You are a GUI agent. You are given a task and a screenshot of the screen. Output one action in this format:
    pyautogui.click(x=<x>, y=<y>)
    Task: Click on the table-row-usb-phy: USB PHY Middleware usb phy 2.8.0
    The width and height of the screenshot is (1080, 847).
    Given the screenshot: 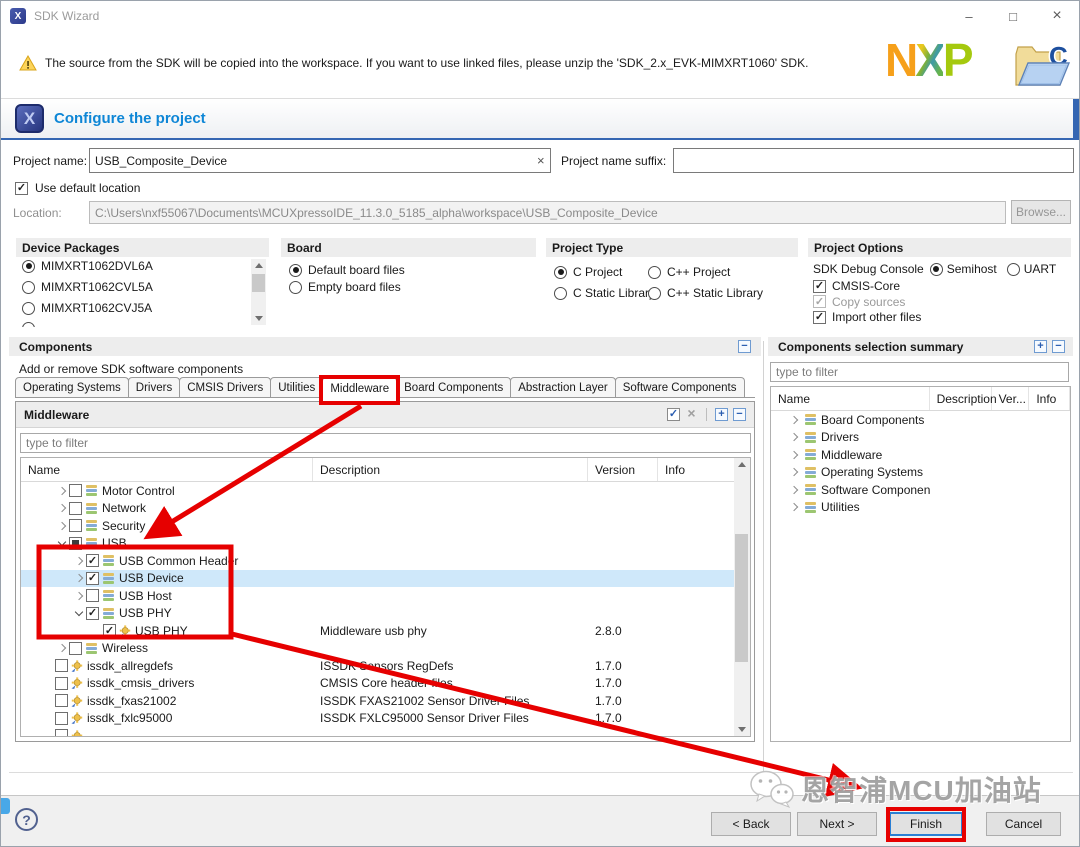 What is the action you would take?
    pyautogui.click(x=378, y=631)
    